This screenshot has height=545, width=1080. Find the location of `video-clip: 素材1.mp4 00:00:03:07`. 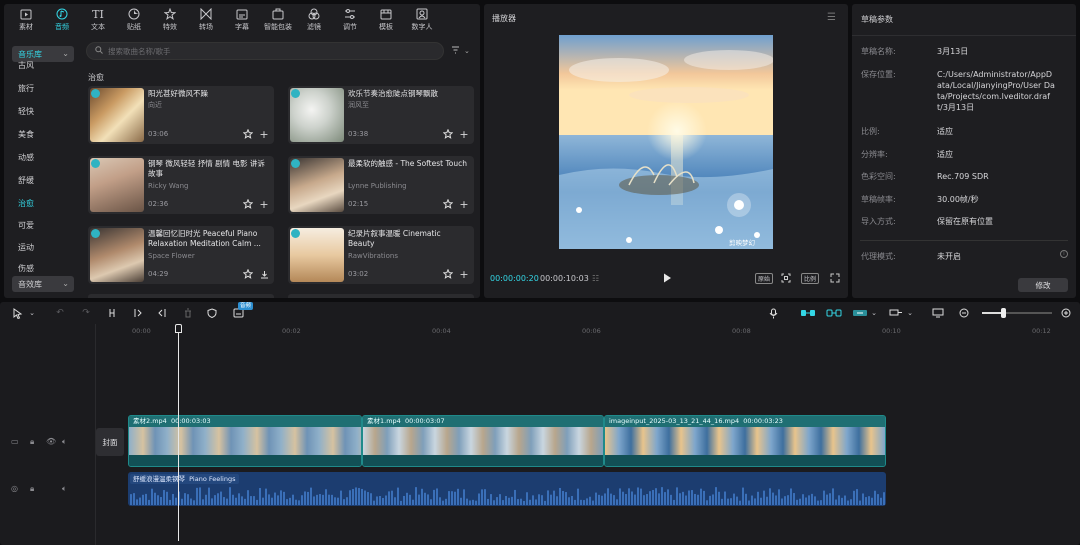

video-clip: 素材1.mp4 00:00:03:07 is located at coordinates (483, 441).